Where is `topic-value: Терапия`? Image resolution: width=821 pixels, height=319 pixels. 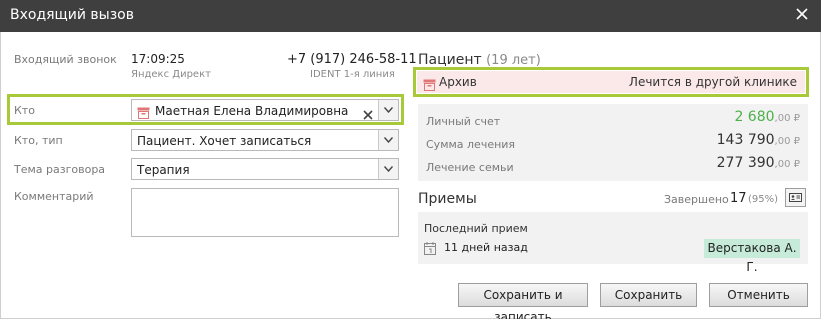
topic-value: Терапия is located at coordinates (163, 170).